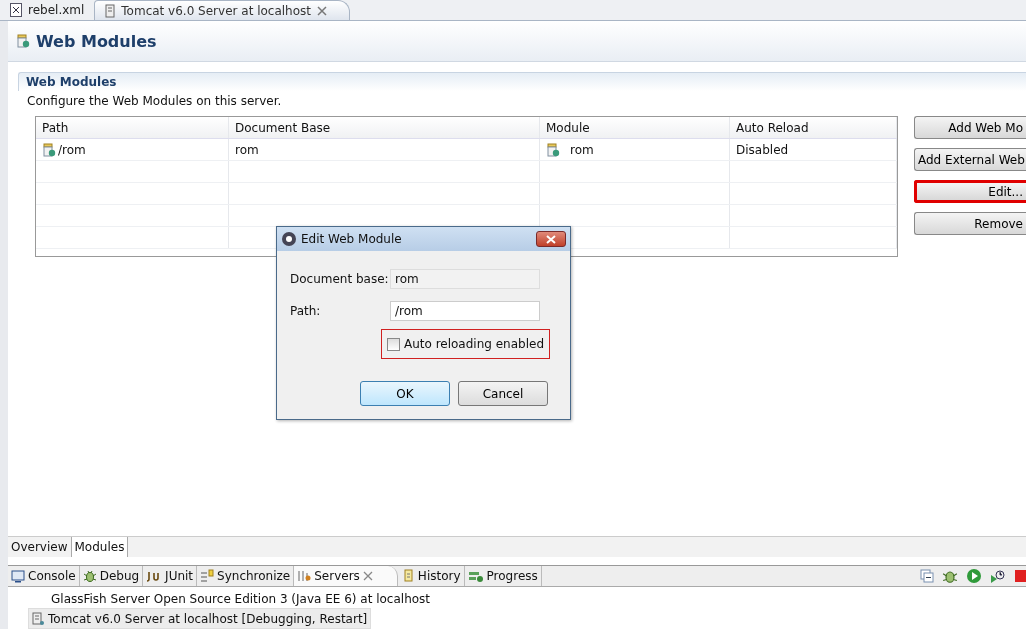  I want to click on sync-icon, so click(207, 576).